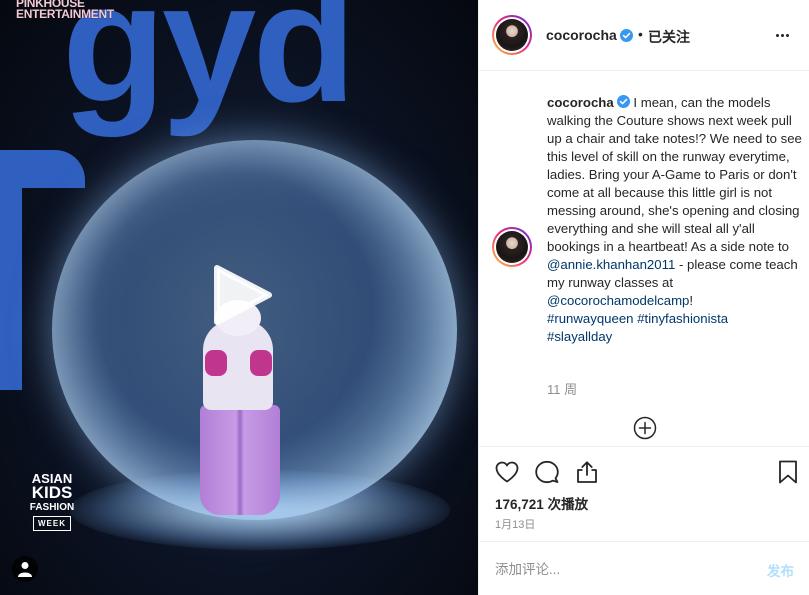 The height and width of the screenshot is (595, 809). What do you see at coordinates (644, 35) in the screenshot?
I see `post-header: cocorocha • 已关注` at bounding box center [644, 35].